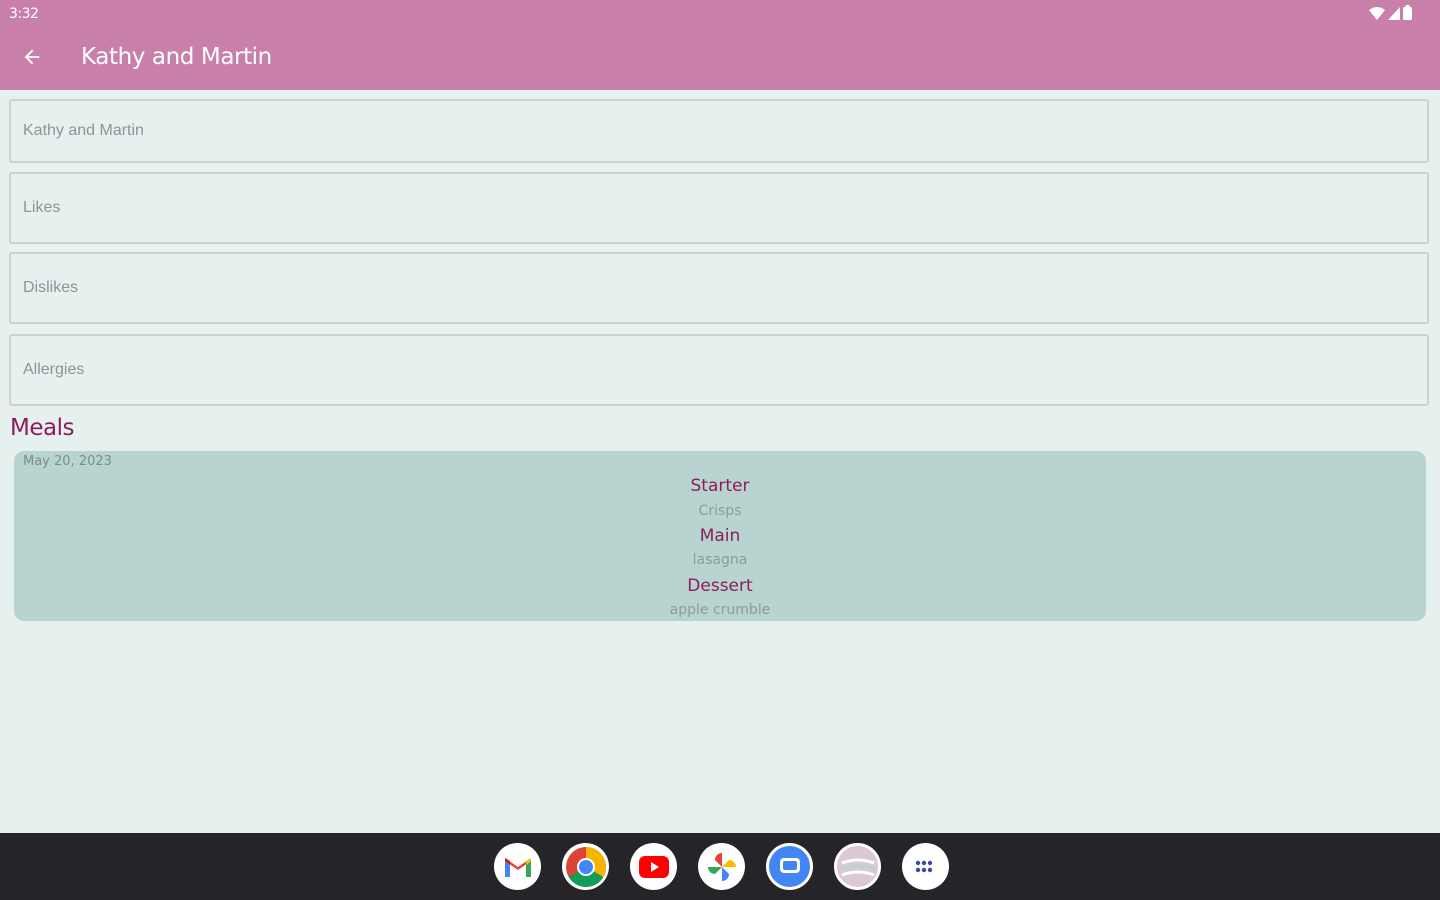 This screenshot has width=1440, height=900. Describe the element at coordinates (67, 461) in the screenshot. I see `meal-date: May 20, 2023` at that location.